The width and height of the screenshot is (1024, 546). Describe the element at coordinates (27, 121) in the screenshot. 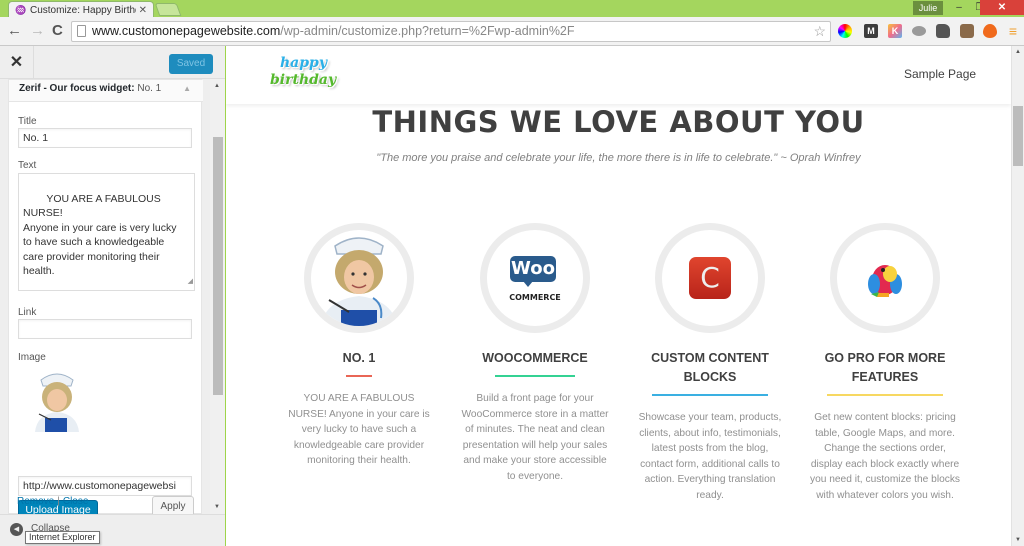

I see `title-label: Title` at that location.